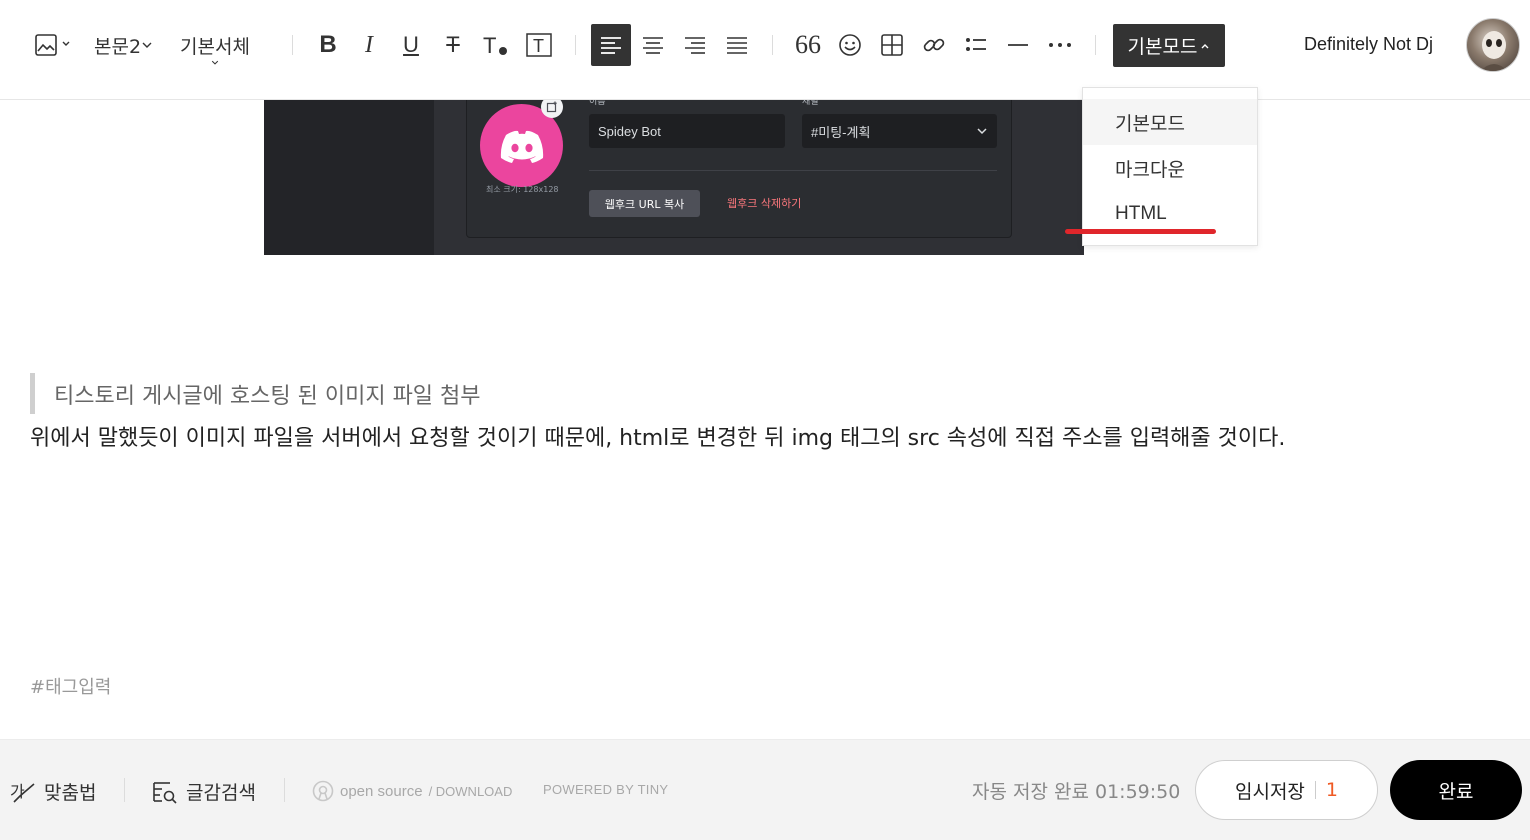 This screenshot has height=840, width=1530. I want to click on text-color-button: T, so click(496, 45).